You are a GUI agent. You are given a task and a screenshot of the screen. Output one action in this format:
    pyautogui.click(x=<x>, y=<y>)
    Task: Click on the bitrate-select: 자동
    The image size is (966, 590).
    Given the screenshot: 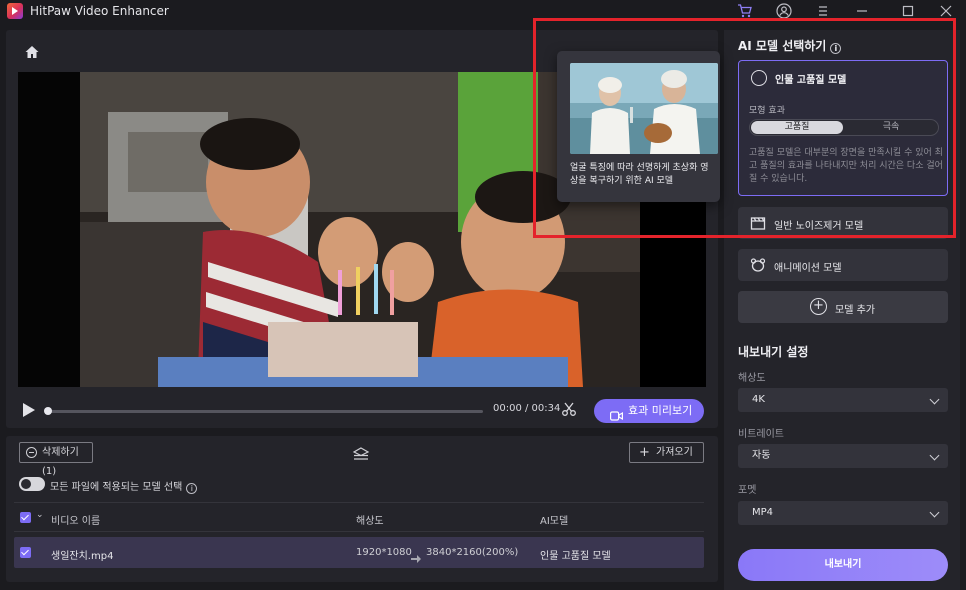 What is the action you would take?
    pyautogui.click(x=843, y=456)
    